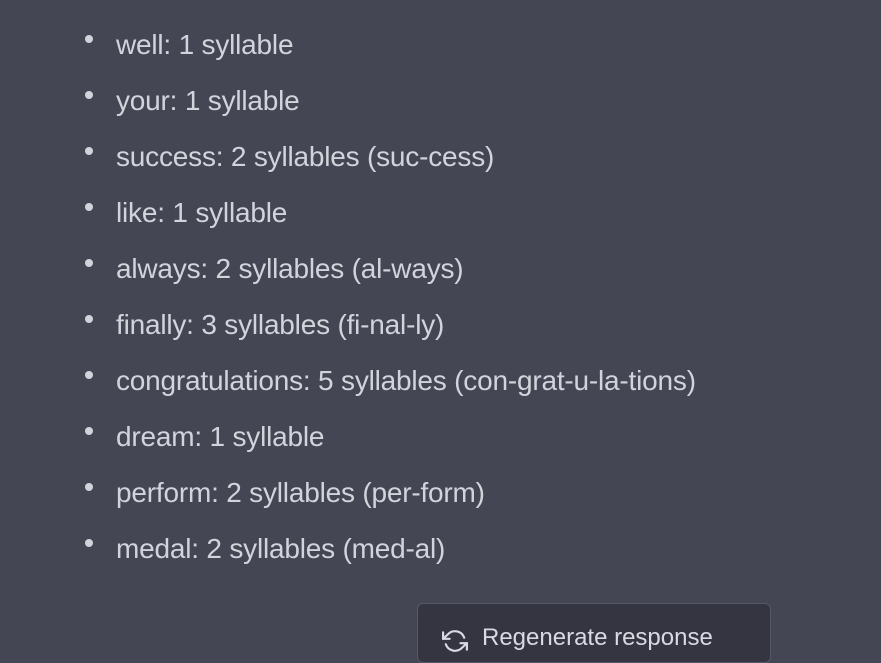 The height and width of the screenshot is (663, 881). What do you see at coordinates (597, 637) in the screenshot?
I see `regenerate-label: Regenerate response` at bounding box center [597, 637].